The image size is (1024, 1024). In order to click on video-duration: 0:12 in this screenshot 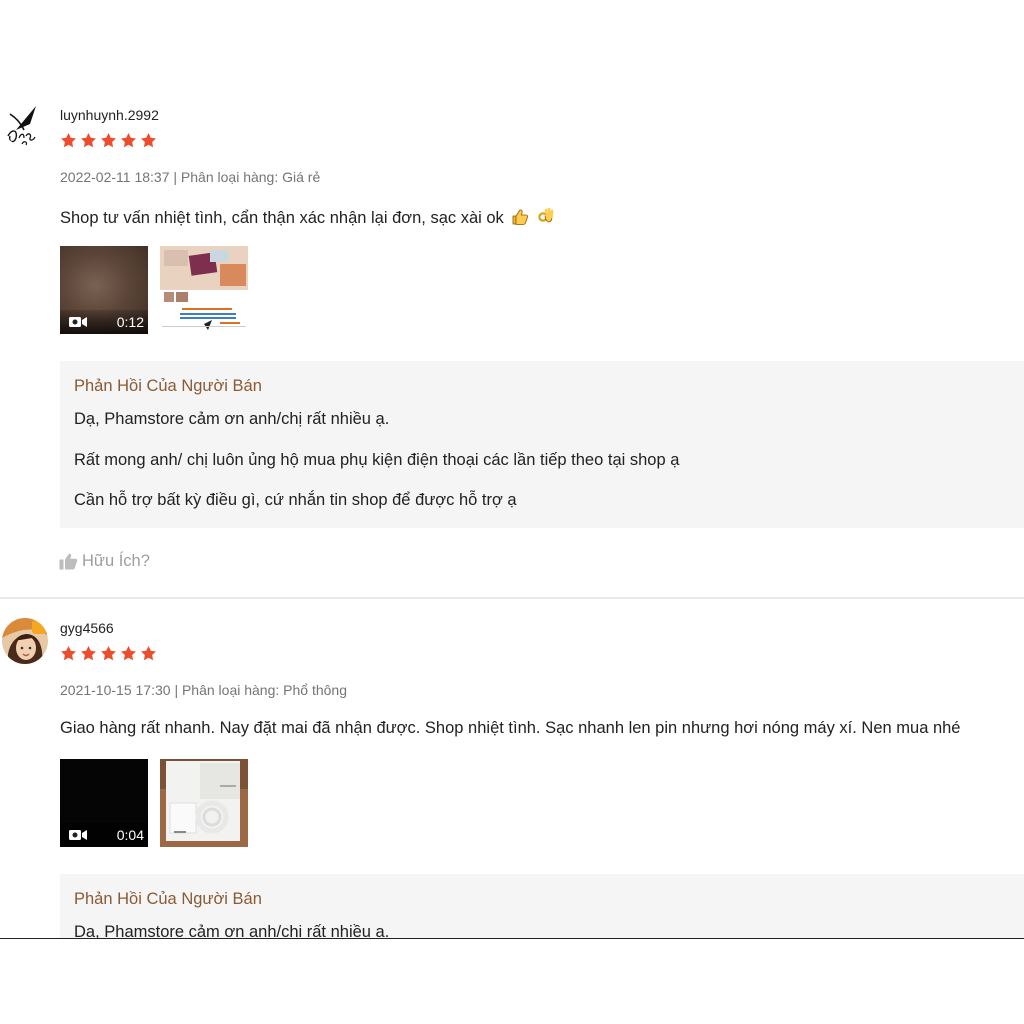, I will do `click(130, 322)`.